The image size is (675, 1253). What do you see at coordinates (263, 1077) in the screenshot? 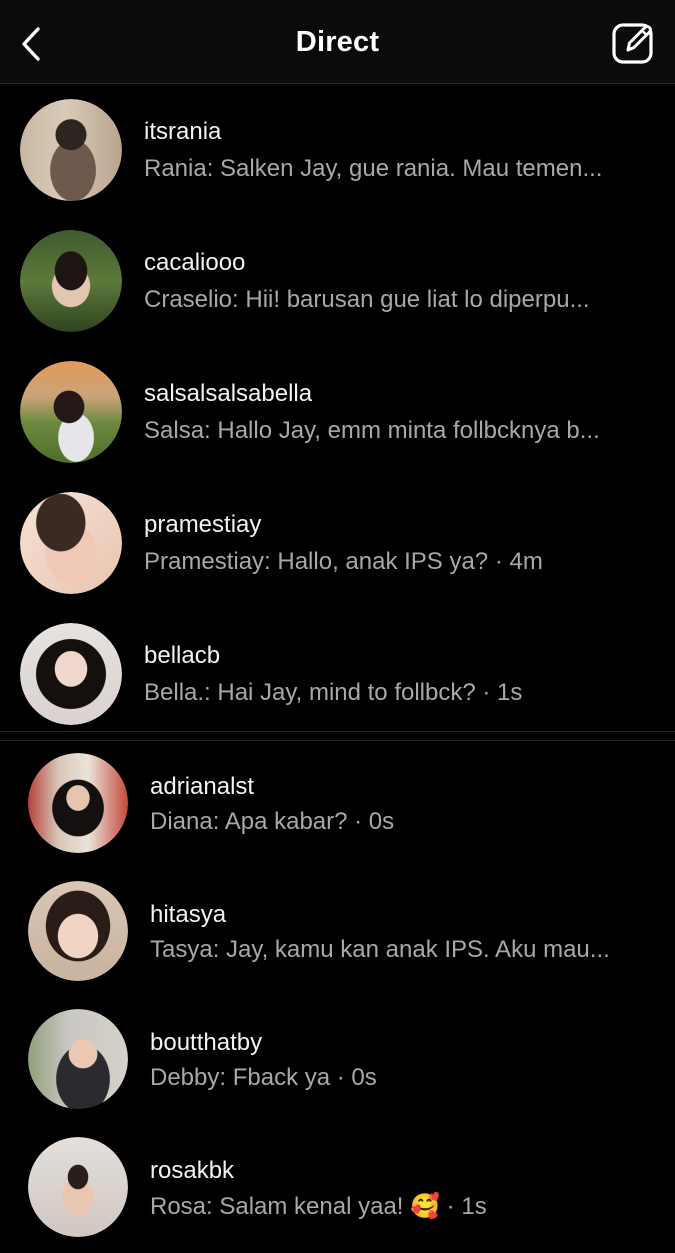
I see `thread-preview: Debby: Fback ya · 0s` at bounding box center [263, 1077].